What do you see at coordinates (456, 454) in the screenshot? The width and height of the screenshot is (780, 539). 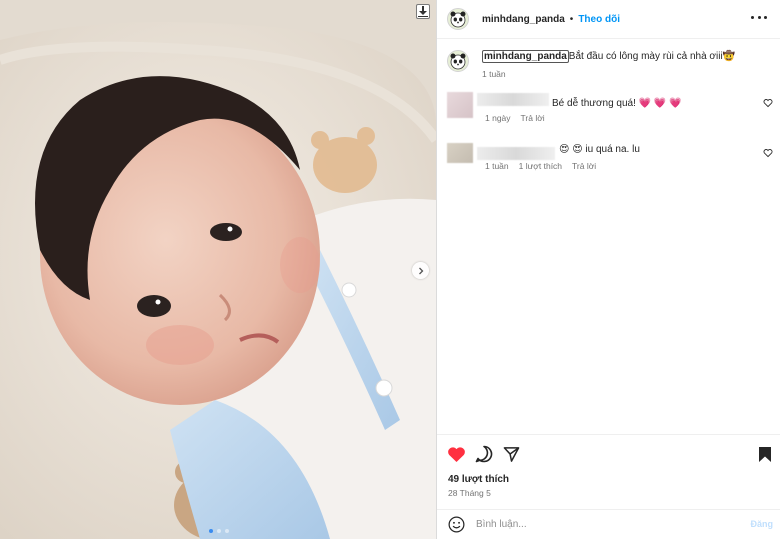 I see `heart-filled-icon` at bounding box center [456, 454].